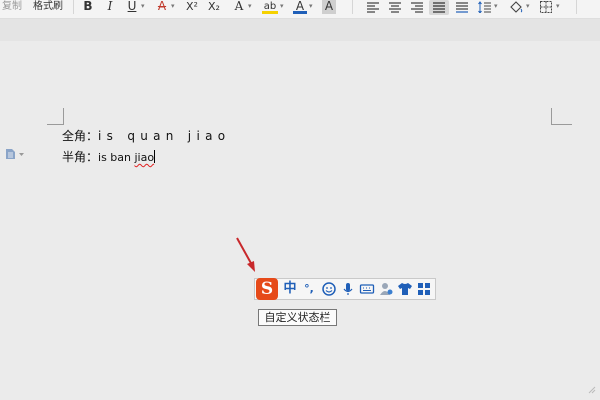 Image resolution: width=600 pixels, height=400 pixels. Describe the element at coordinates (290, 289) in the screenshot. I see `chinese-mode-button: 中` at that location.